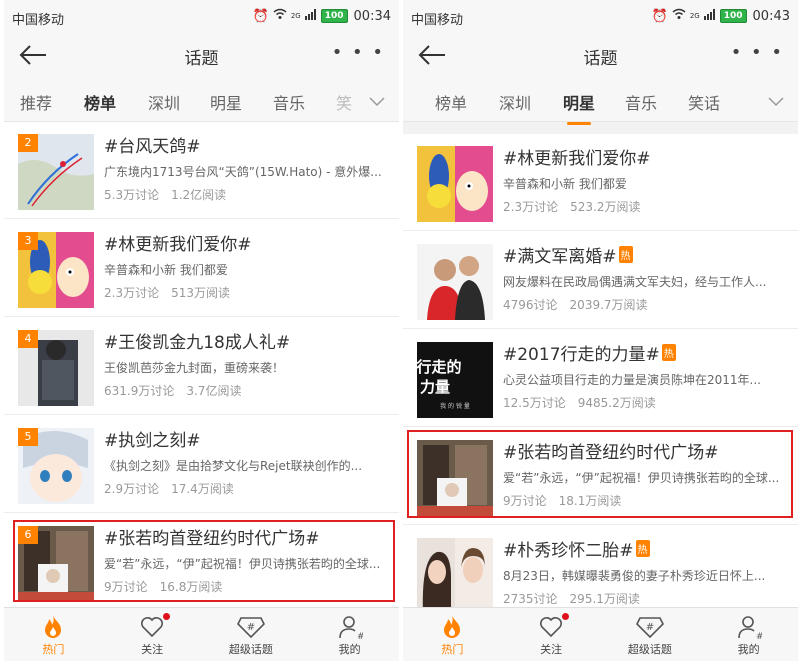 The width and height of the screenshot is (800, 661). I want to click on discuss-count: 5.3万讨论, so click(132, 195).